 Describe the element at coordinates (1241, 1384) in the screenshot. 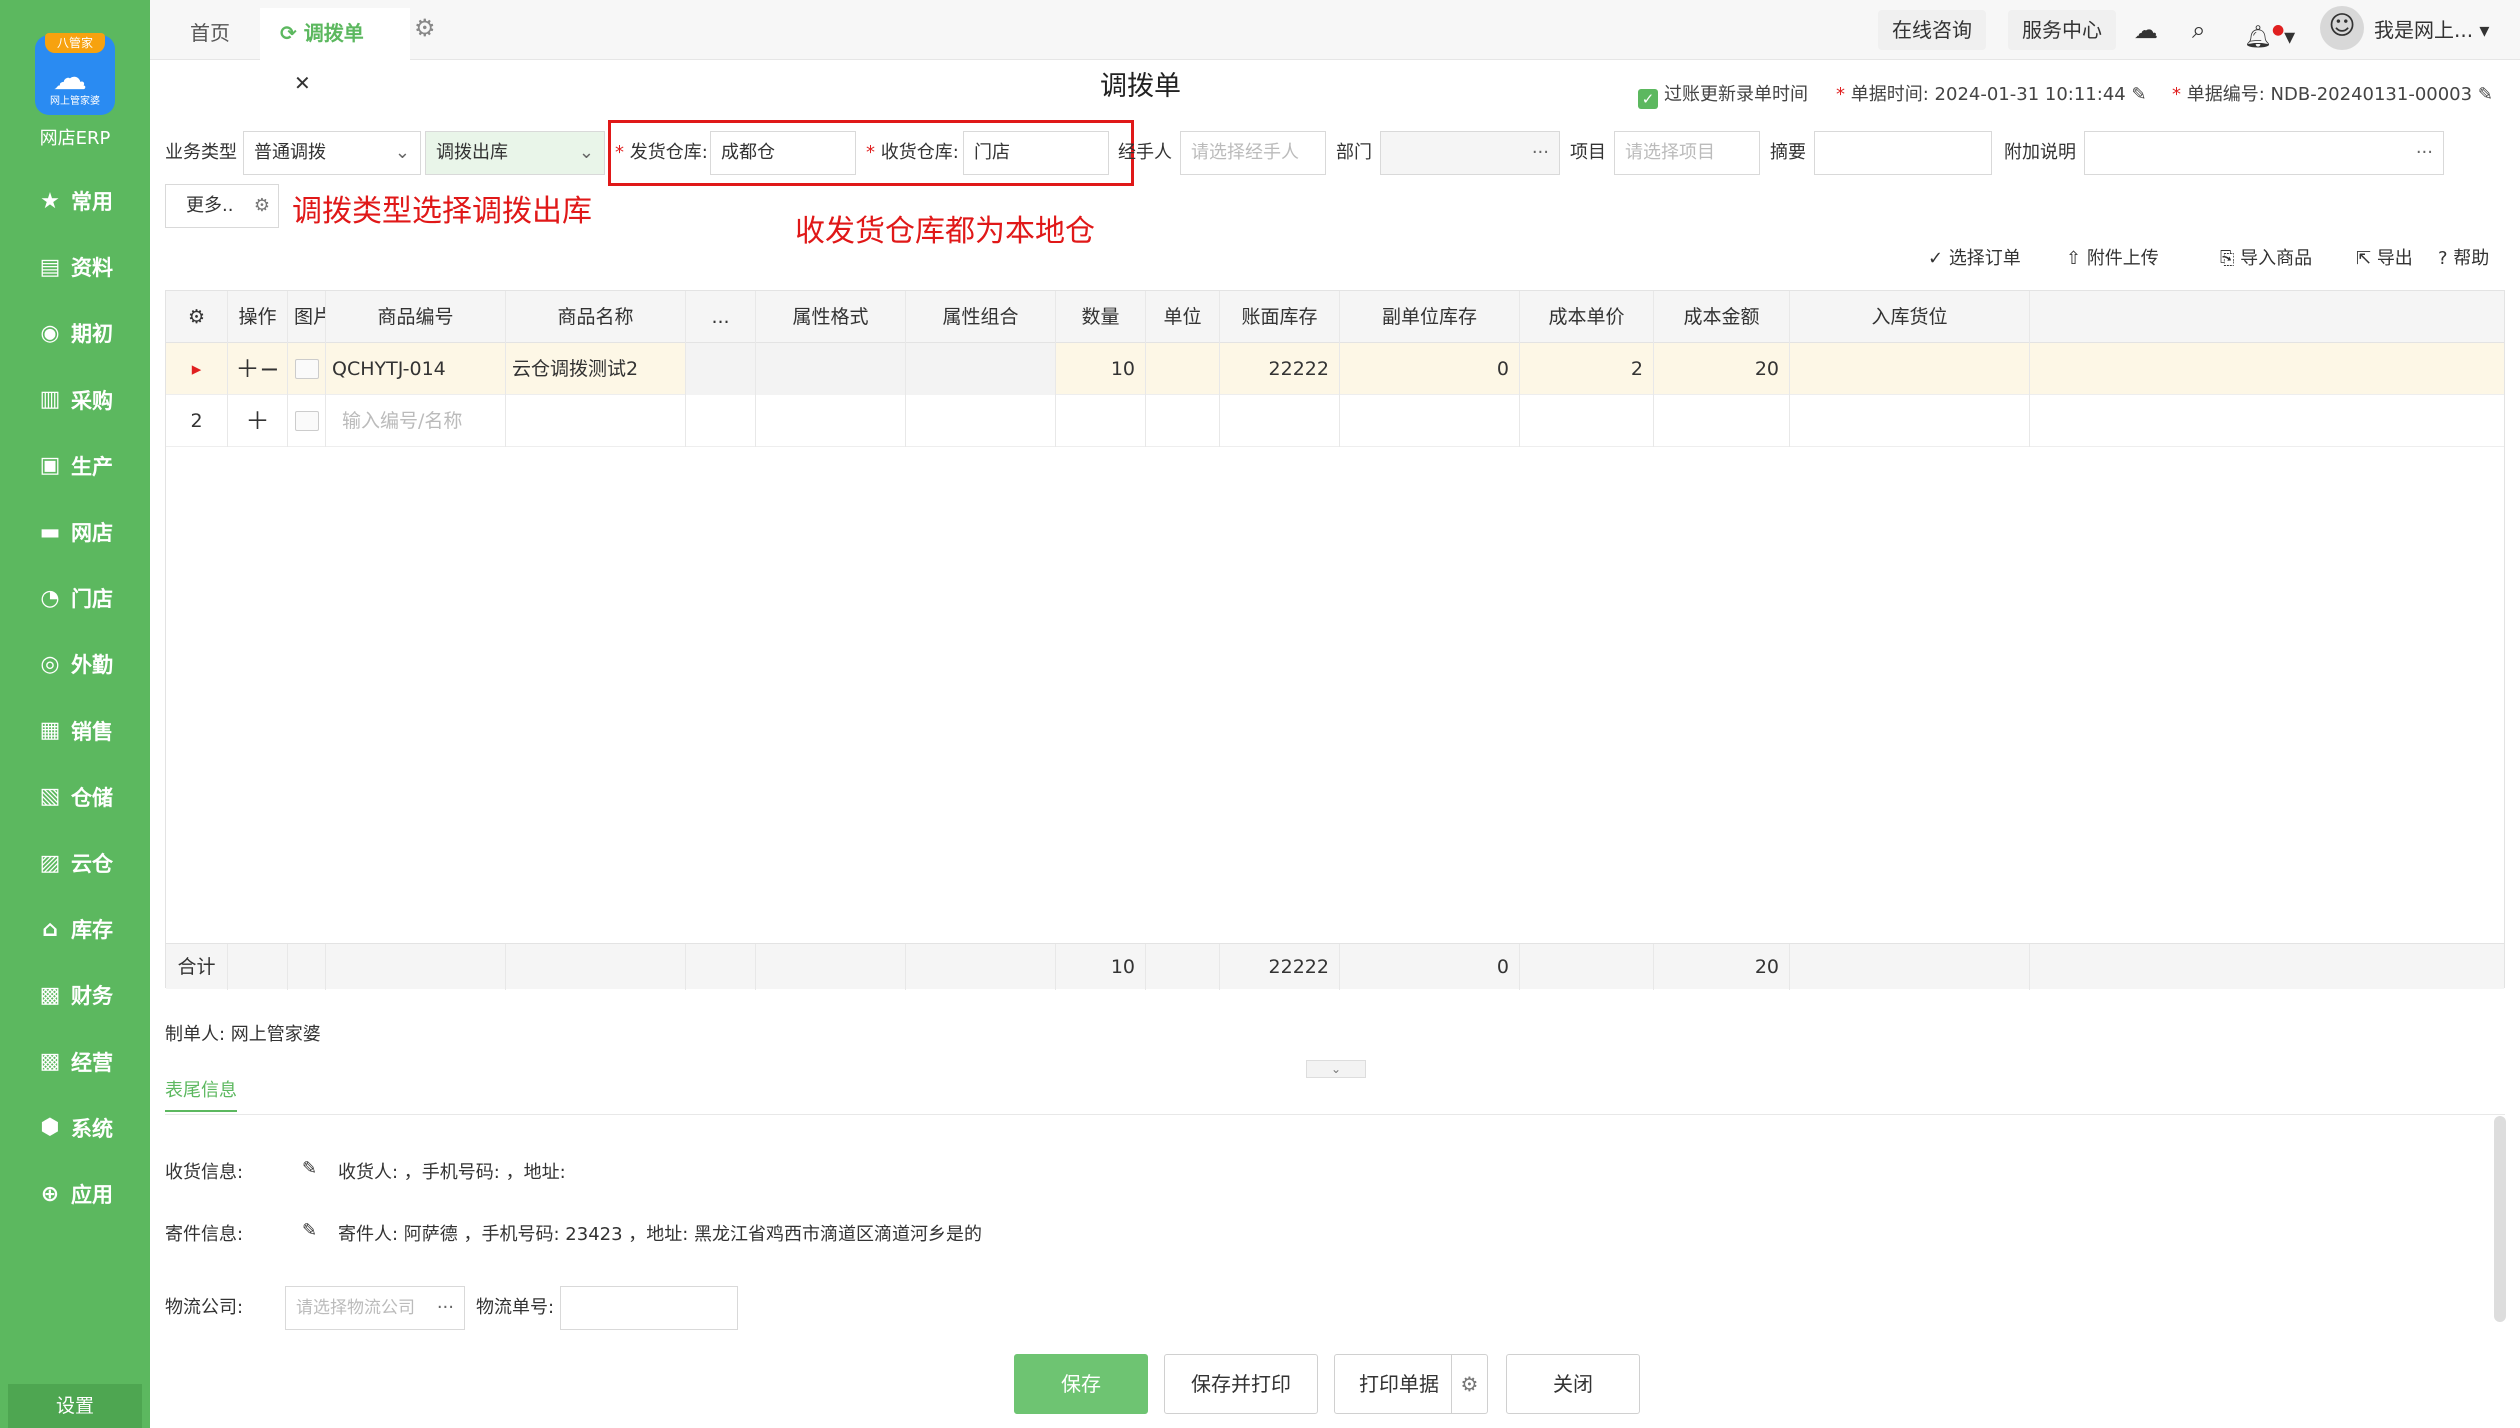

I see `save-print-button: 保存并打印` at that location.